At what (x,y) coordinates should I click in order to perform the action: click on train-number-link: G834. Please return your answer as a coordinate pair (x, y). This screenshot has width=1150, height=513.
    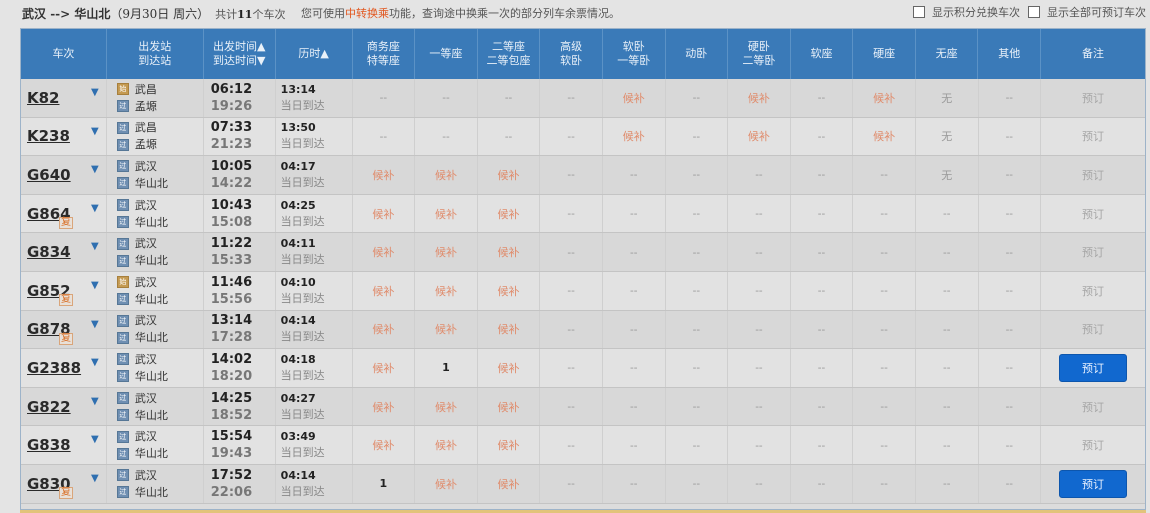
    Looking at the image, I should click on (49, 252).